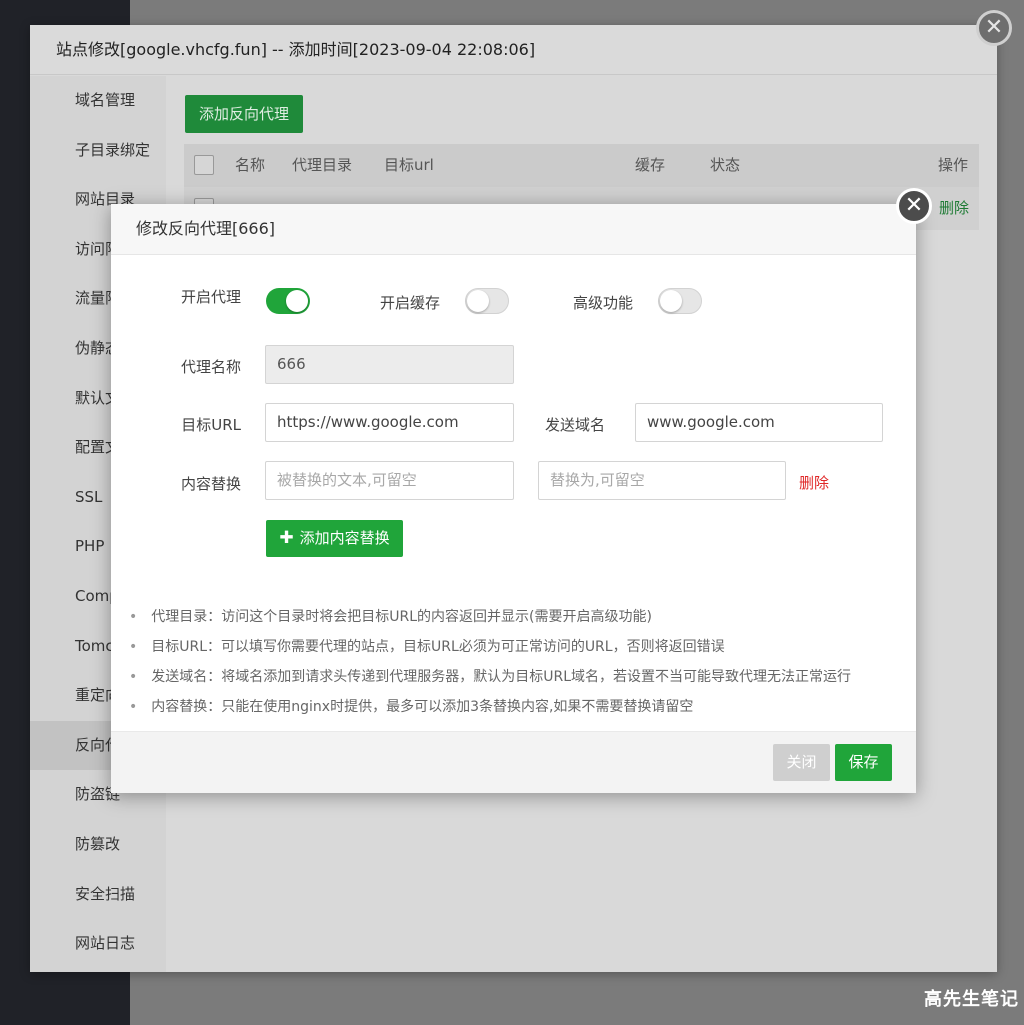  What do you see at coordinates (650, 165) in the screenshot?
I see `col-cache: 缓存` at bounding box center [650, 165].